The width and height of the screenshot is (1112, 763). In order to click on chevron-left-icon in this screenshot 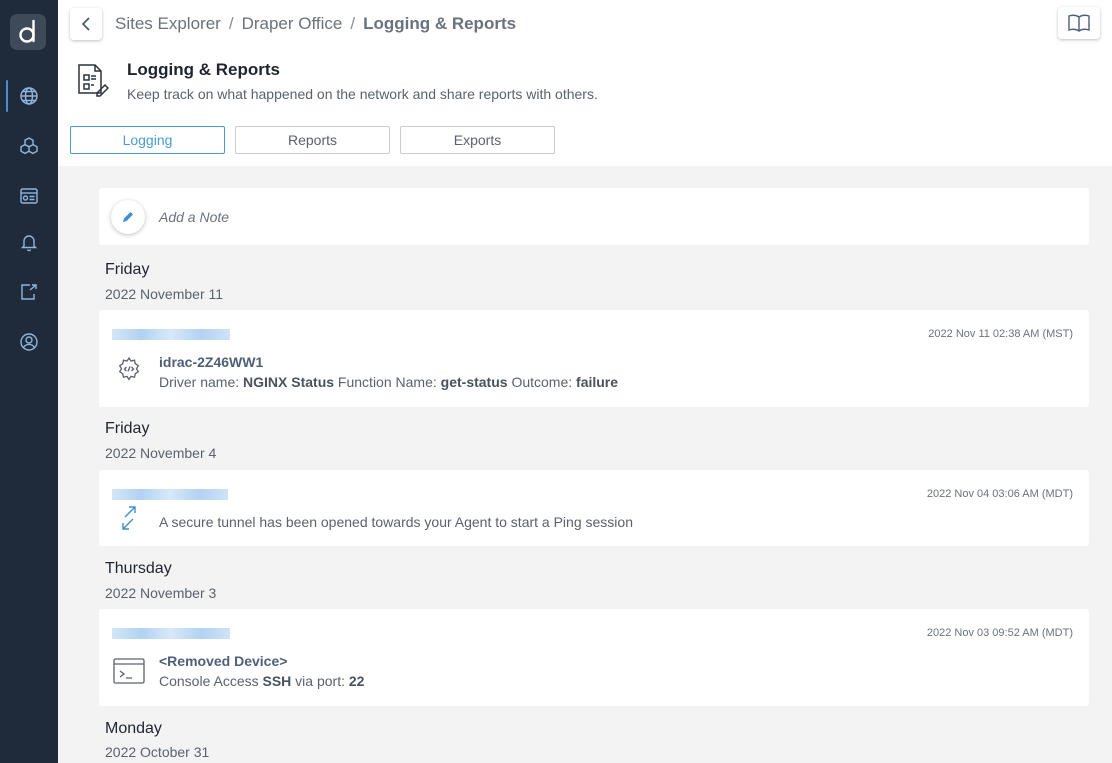, I will do `click(85, 24)`.